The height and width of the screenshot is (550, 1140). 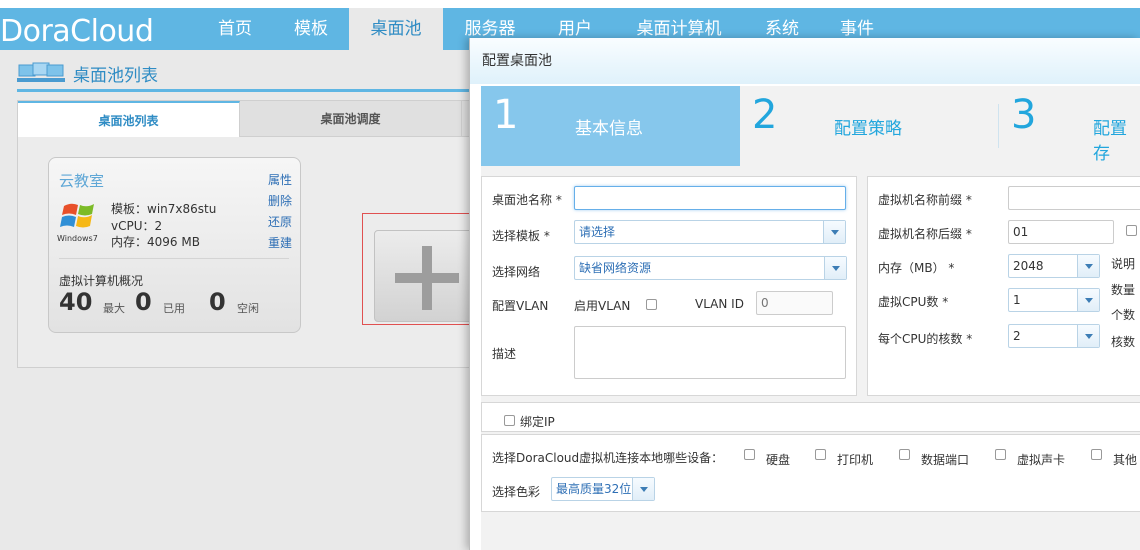 What do you see at coordinates (101, 281) in the screenshot?
I see `vm-overview-title: 虚拟计算机概况` at bounding box center [101, 281].